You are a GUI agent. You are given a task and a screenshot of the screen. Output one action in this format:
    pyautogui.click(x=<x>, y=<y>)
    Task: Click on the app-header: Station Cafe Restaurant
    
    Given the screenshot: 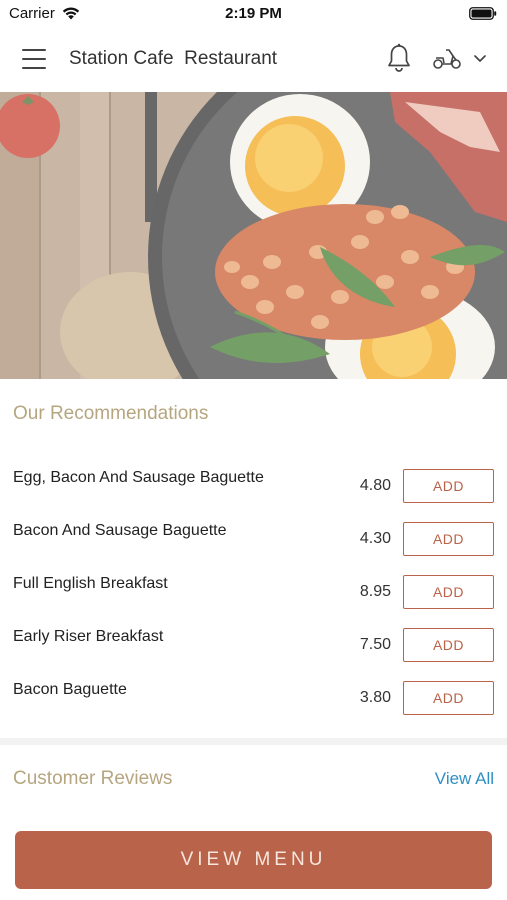 What is the action you would take?
    pyautogui.click(x=253, y=60)
    